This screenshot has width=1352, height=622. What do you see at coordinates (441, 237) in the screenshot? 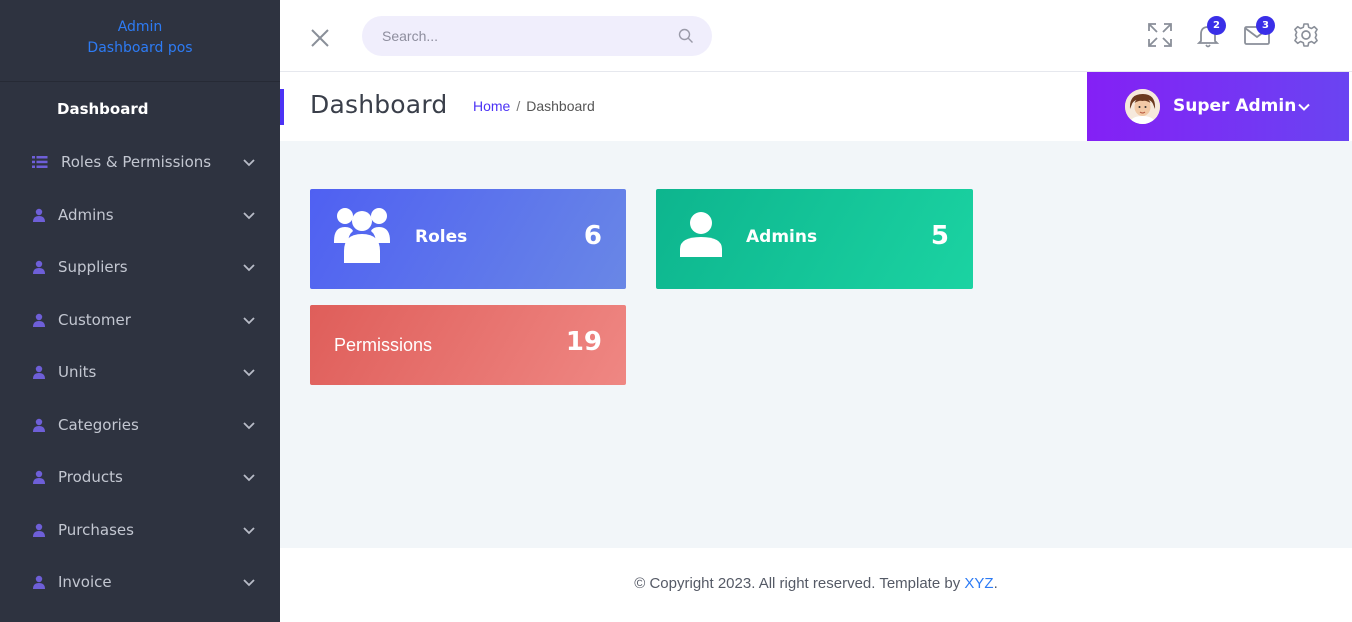
I see `roles-card-label: Roles` at bounding box center [441, 237].